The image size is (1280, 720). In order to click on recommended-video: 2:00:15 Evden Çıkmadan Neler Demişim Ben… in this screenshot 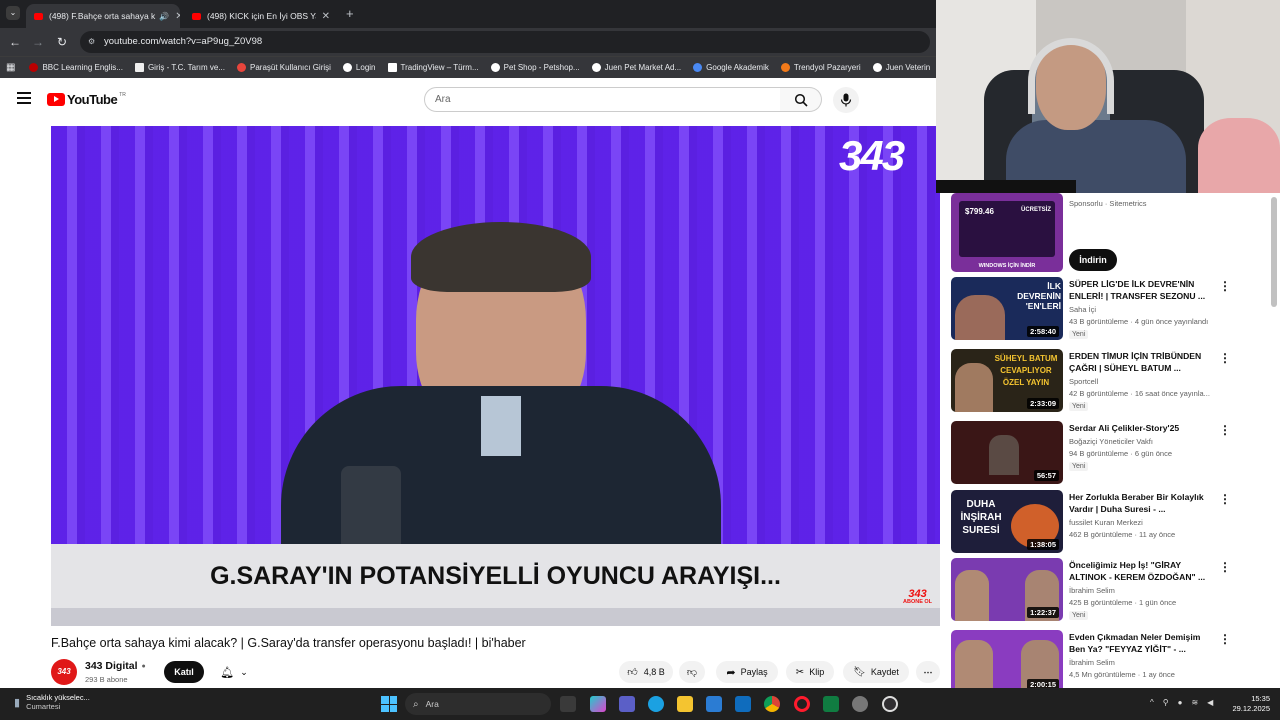, I will do `click(1113, 659)`.